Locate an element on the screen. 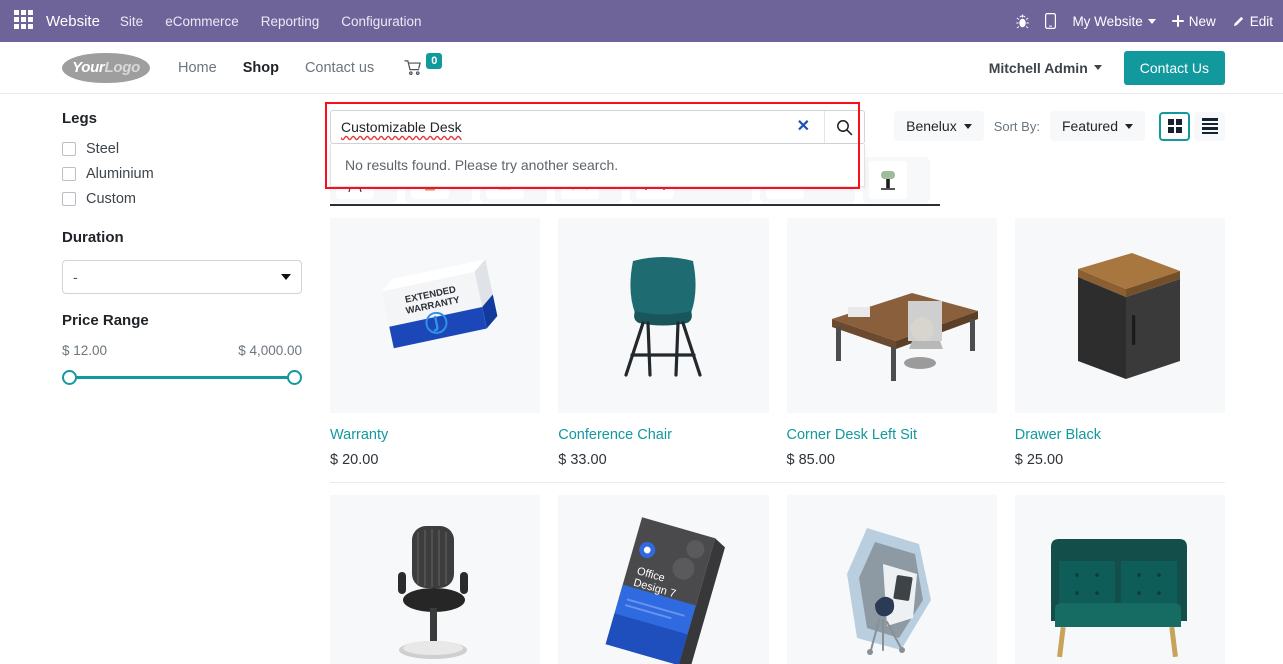  clear-x-icon: ✕ is located at coordinates (803, 127).